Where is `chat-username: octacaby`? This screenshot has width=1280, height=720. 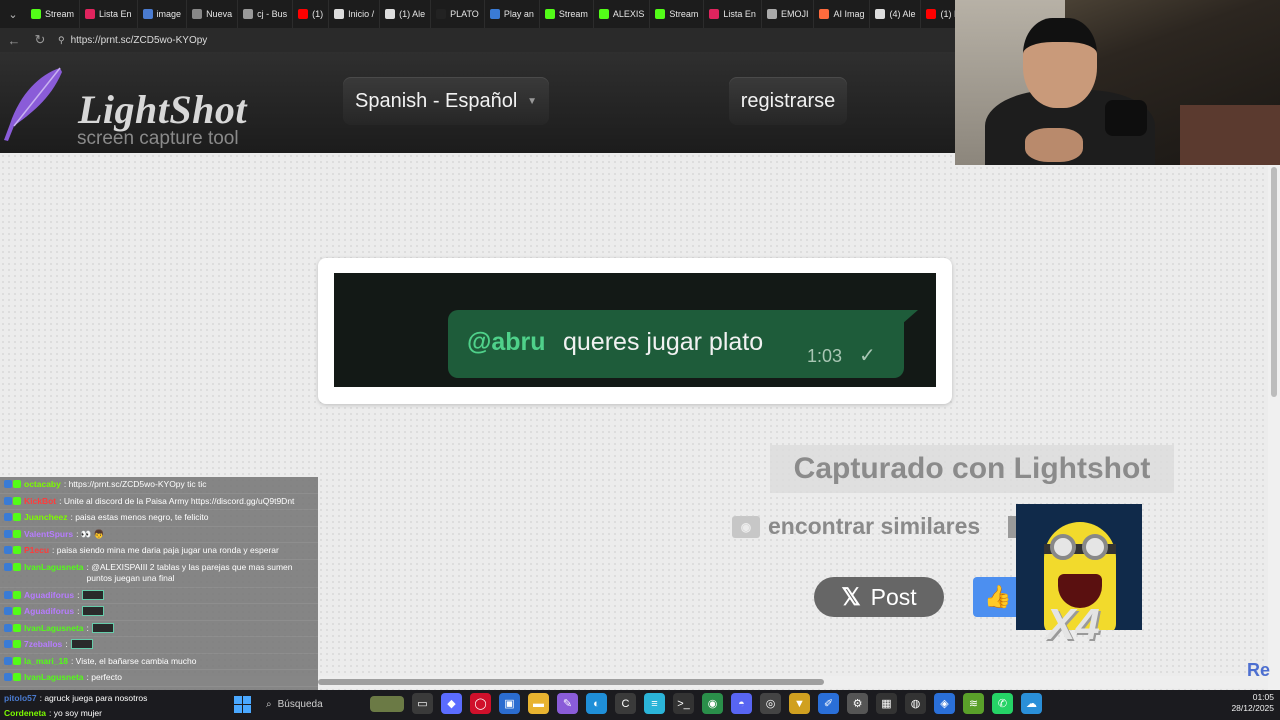 chat-username: octacaby is located at coordinates (42, 485).